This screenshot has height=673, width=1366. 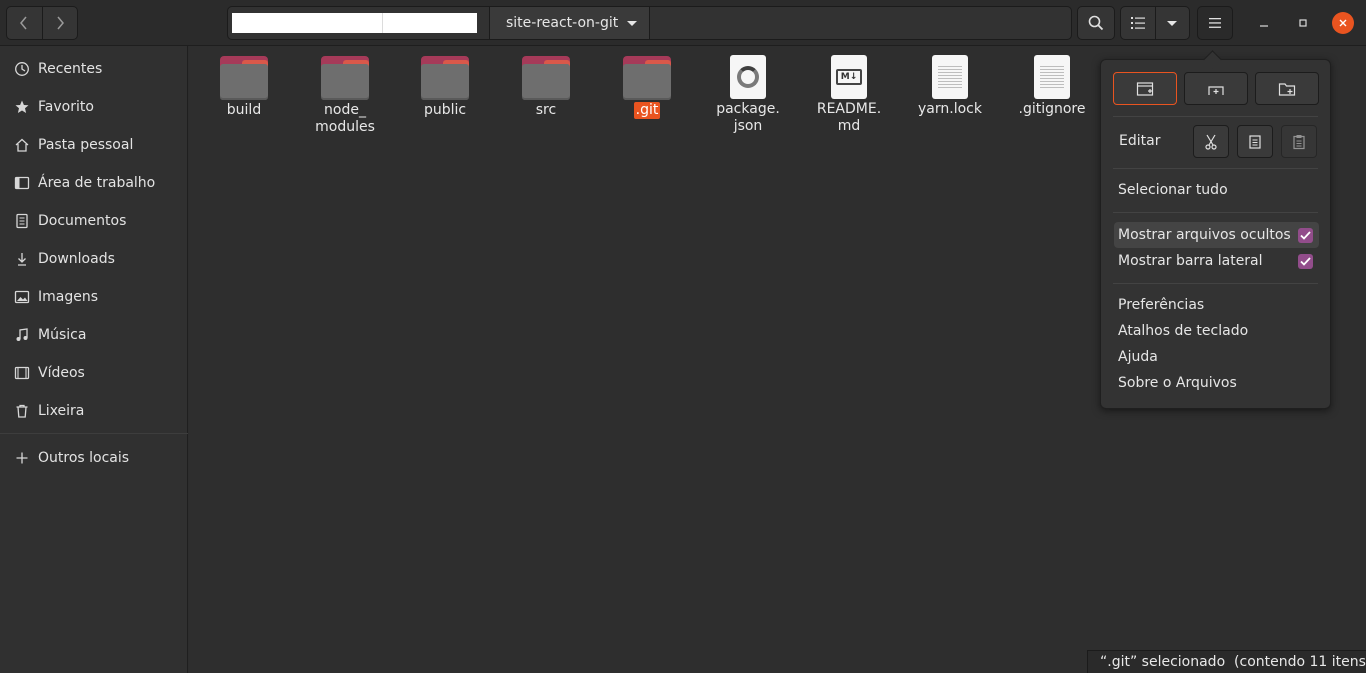 What do you see at coordinates (1052, 86) in the screenshot?
I see `file-item-text: .gitignore` at bounding box center [1052, 86].